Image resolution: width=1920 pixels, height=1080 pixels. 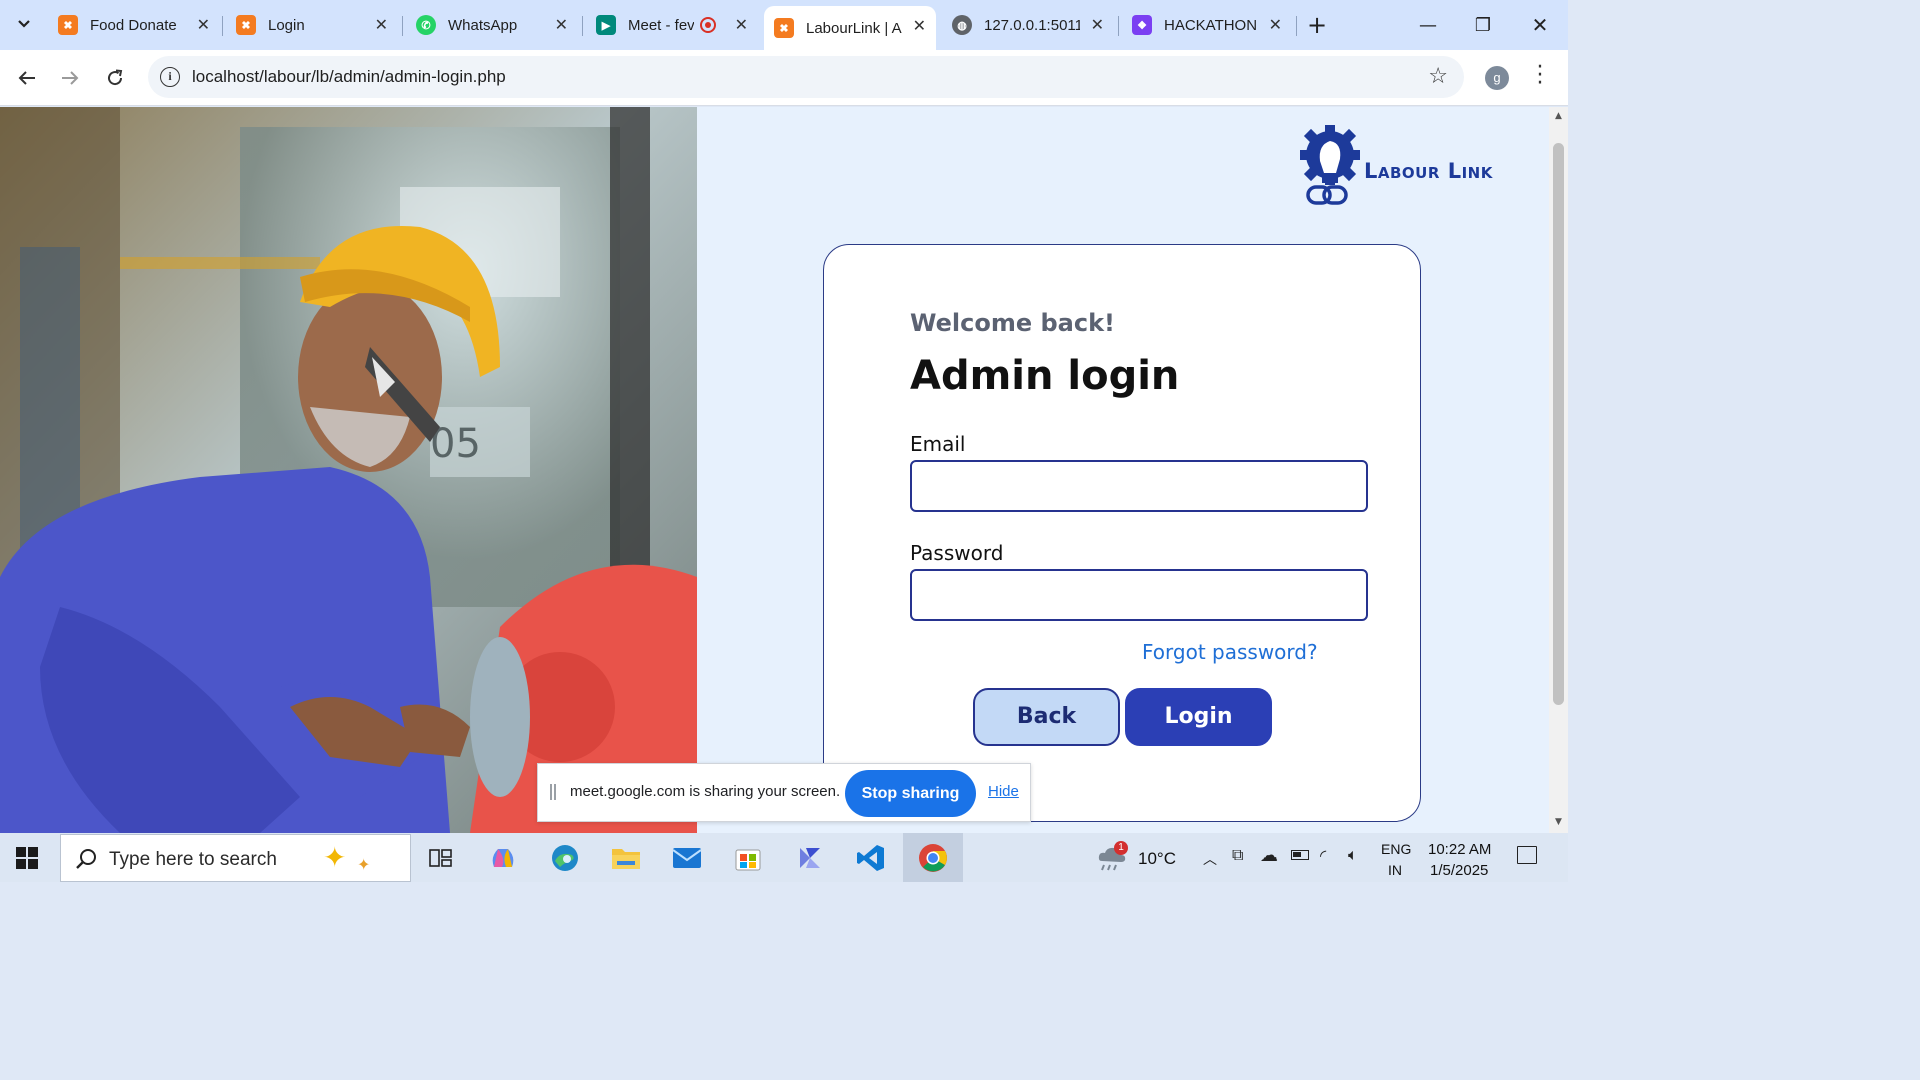 What do you see at coordinates (1269, 855) in the screenshot?
I see `onedrive-cloud-icon: ☁` at bounding box center [1269, 855].